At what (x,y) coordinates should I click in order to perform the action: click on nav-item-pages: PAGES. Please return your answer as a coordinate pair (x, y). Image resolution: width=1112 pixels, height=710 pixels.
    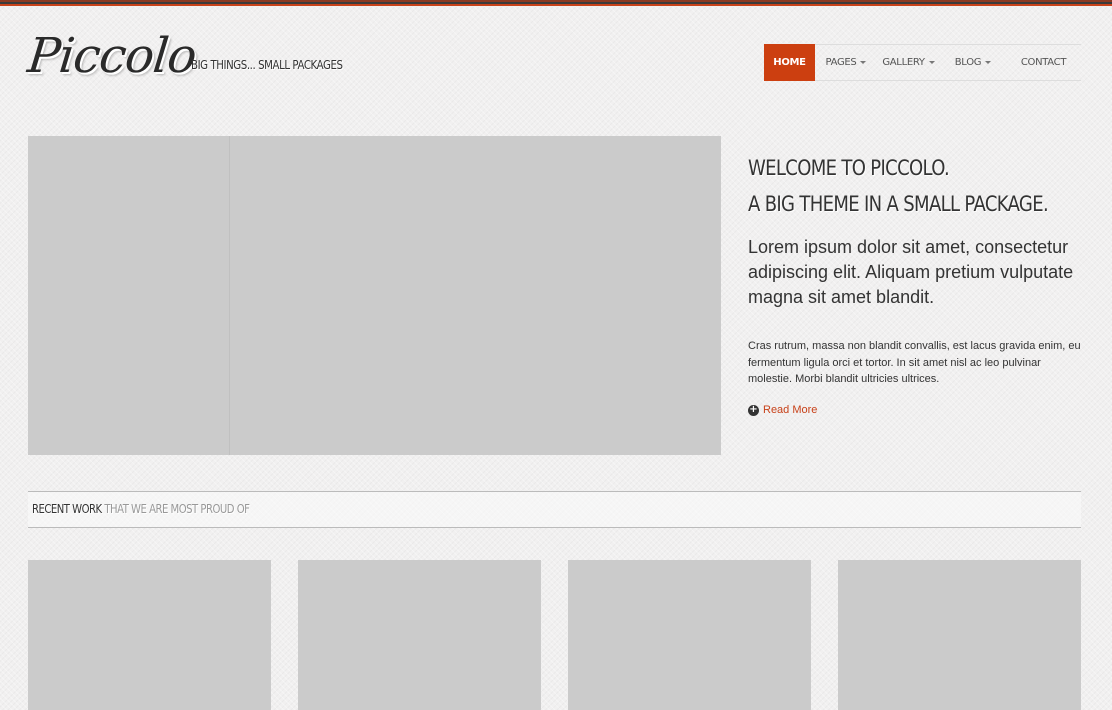
    Looking at the image, I should click on (846, 62).